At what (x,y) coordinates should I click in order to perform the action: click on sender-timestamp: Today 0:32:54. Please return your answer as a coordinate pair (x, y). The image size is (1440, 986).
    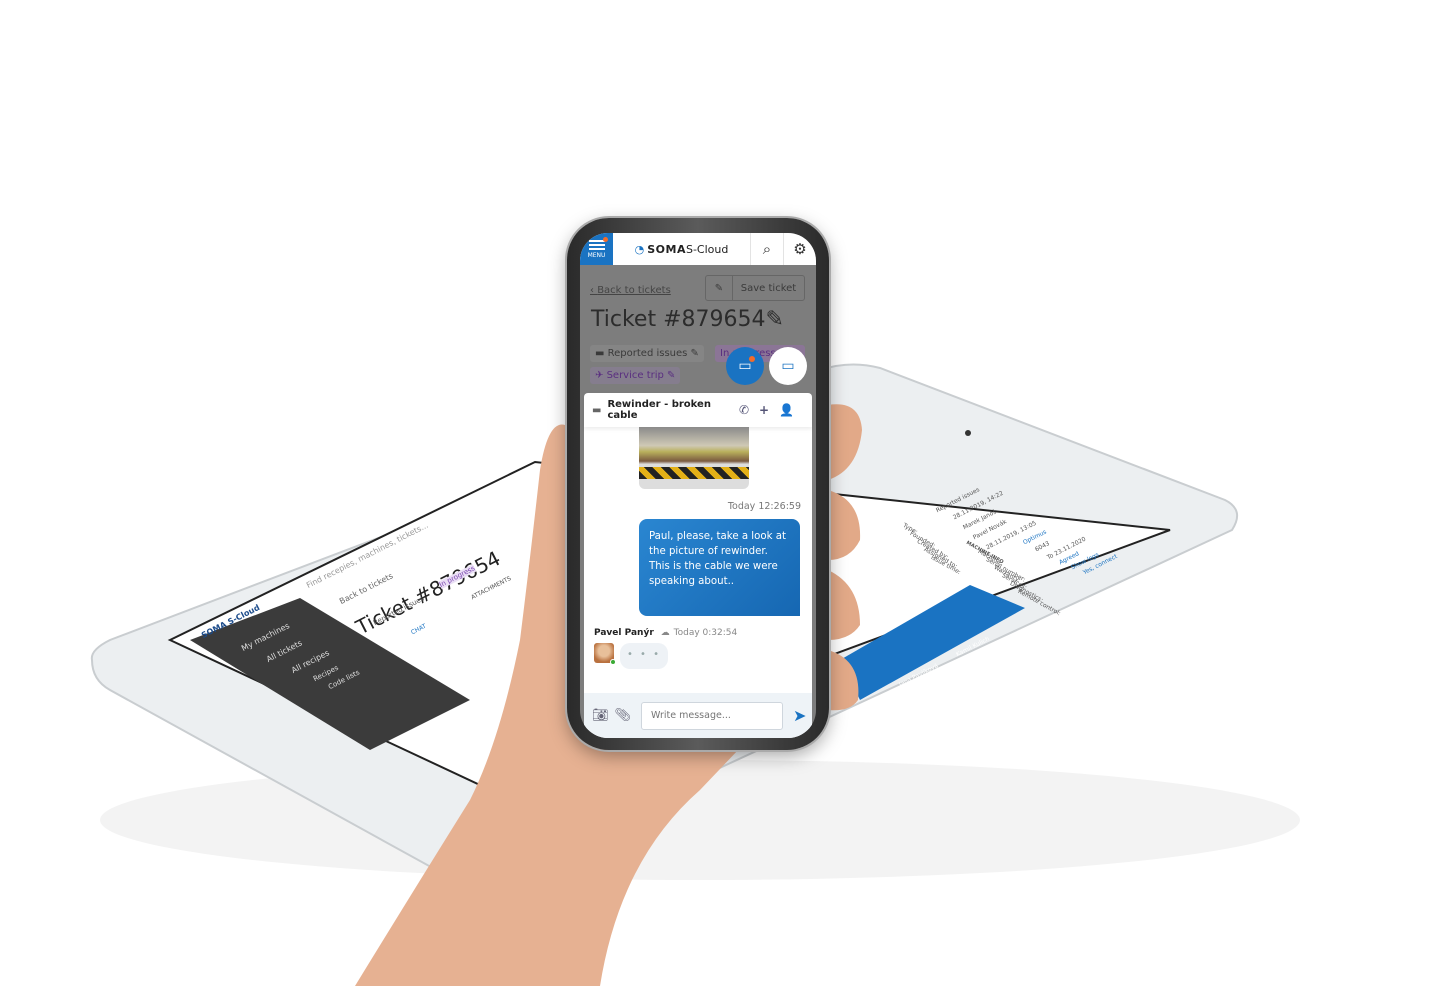
    Looking at the image, I should click on (705, 633).